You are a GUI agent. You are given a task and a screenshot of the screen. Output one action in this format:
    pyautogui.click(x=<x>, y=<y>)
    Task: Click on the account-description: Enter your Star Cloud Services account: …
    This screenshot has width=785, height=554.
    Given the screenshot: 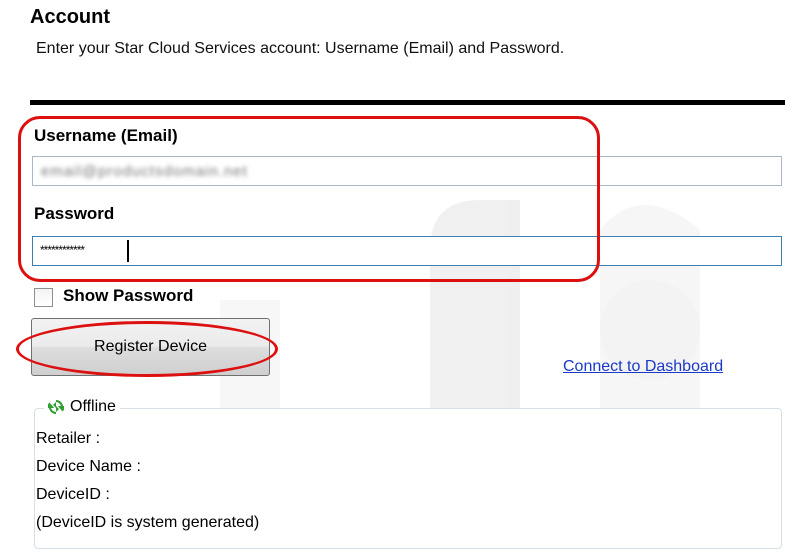 What is the action you would take?
    pyautogui.click(x=300, y=48)
    